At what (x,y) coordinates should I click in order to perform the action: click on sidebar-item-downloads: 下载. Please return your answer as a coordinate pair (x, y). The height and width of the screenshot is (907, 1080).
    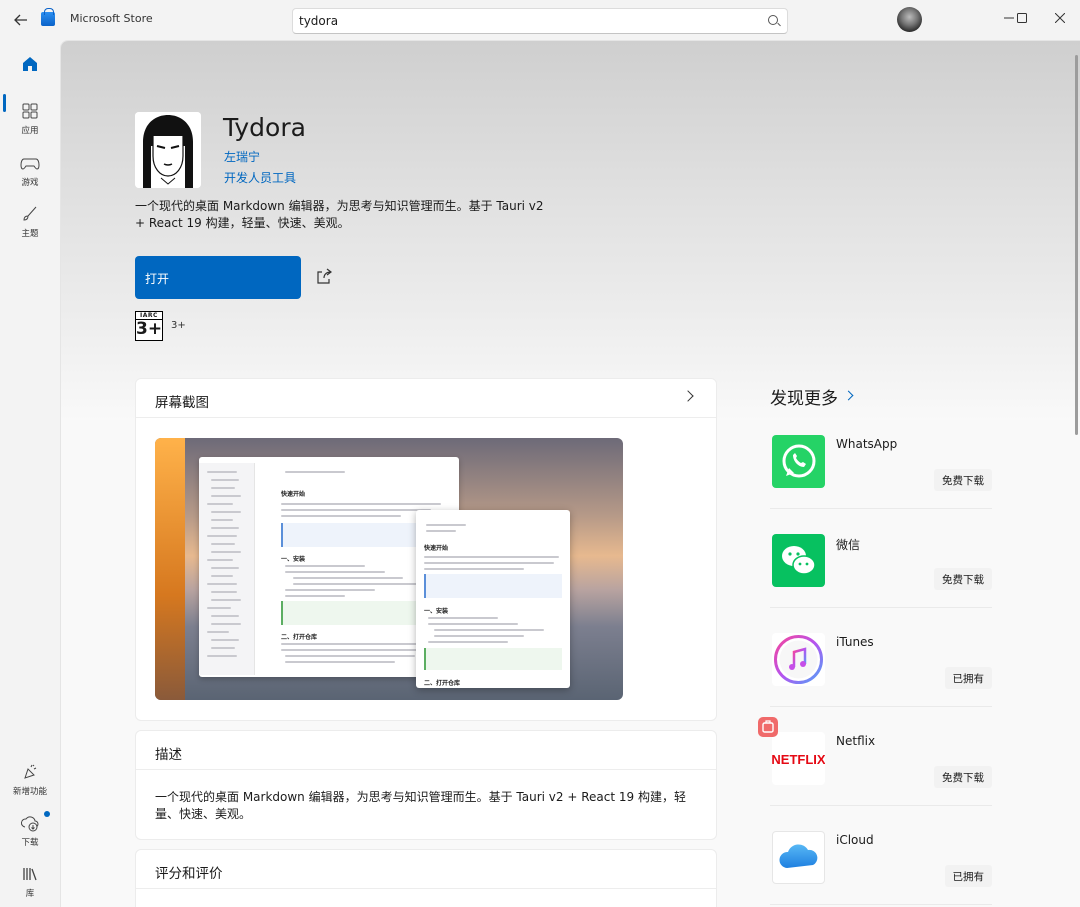
    Looking at the image, I should click on (30, 830).